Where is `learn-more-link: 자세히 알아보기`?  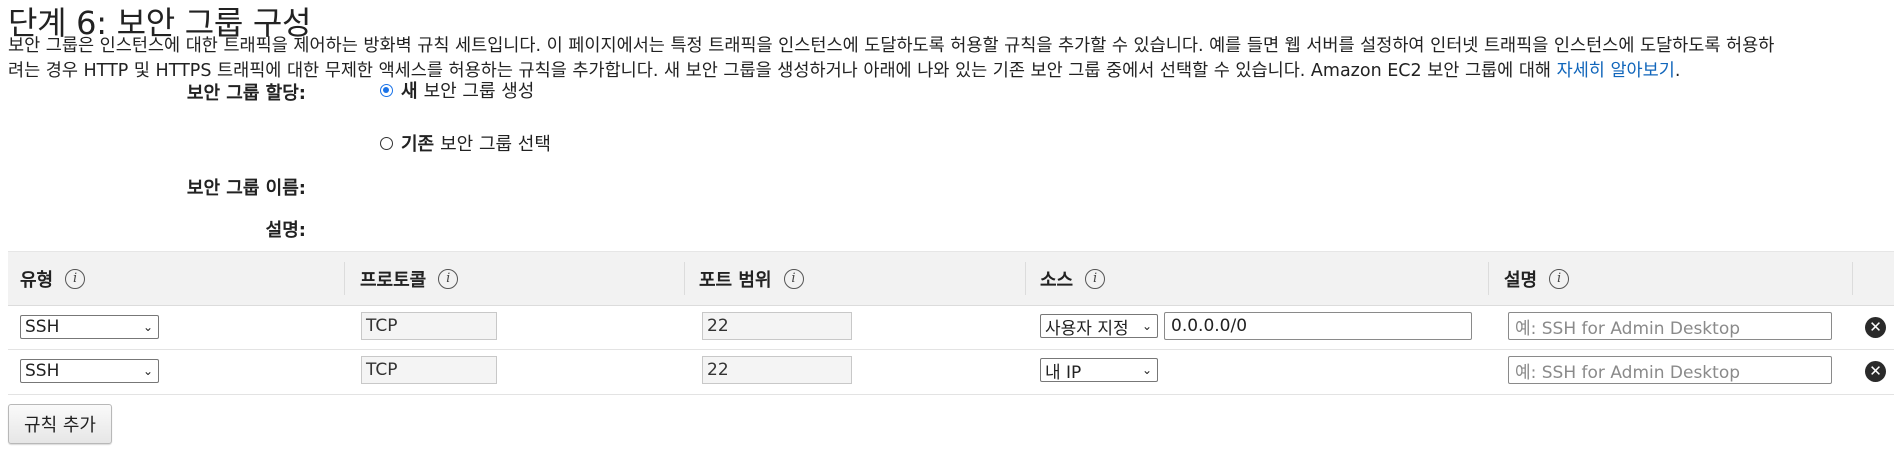 learn-more-link: 자세히 알아보기 is located at coordinates (1616, 71).